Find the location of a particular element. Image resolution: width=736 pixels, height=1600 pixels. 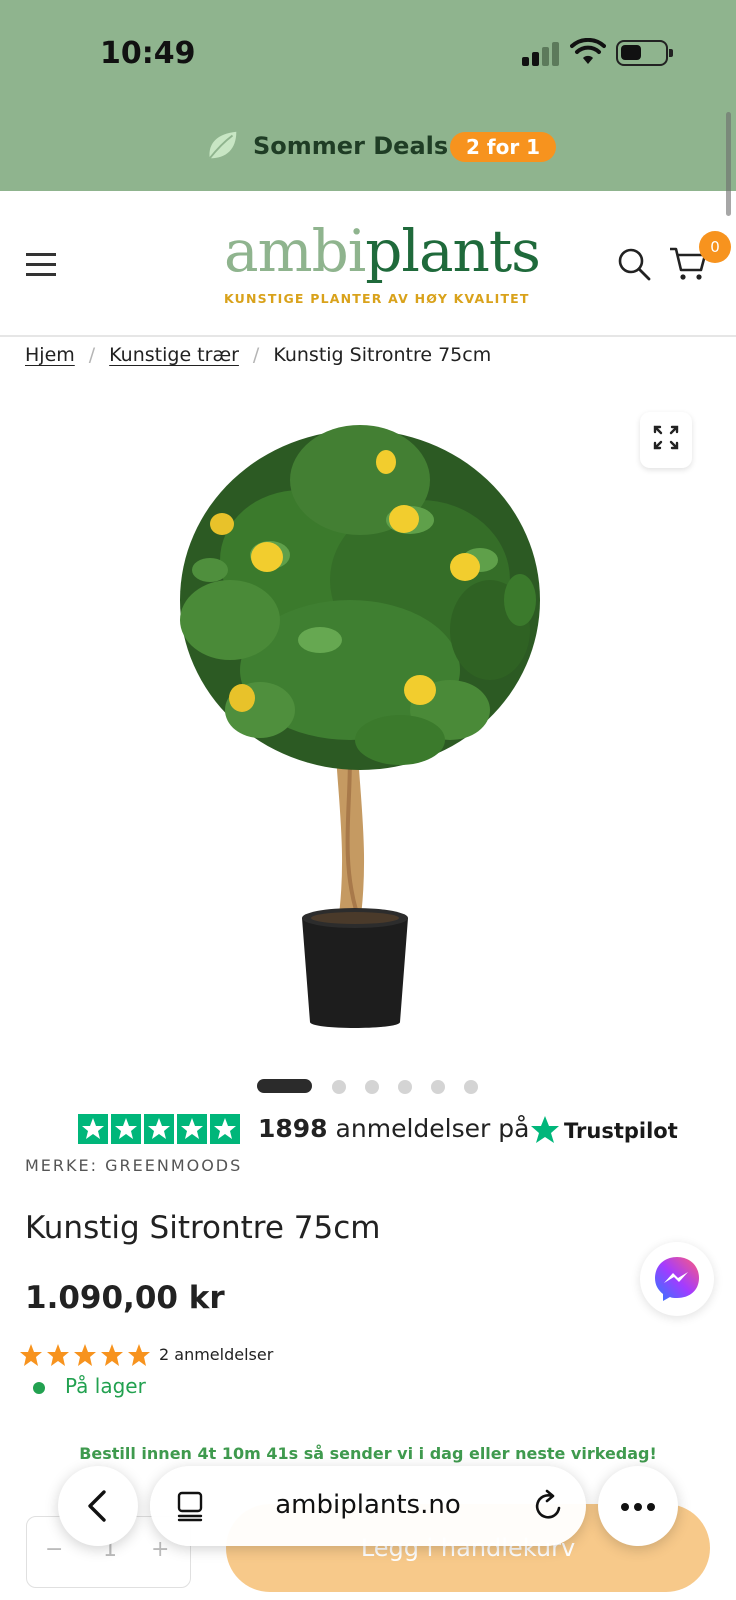

browser-more-button is located at coordinates (638, 1506).